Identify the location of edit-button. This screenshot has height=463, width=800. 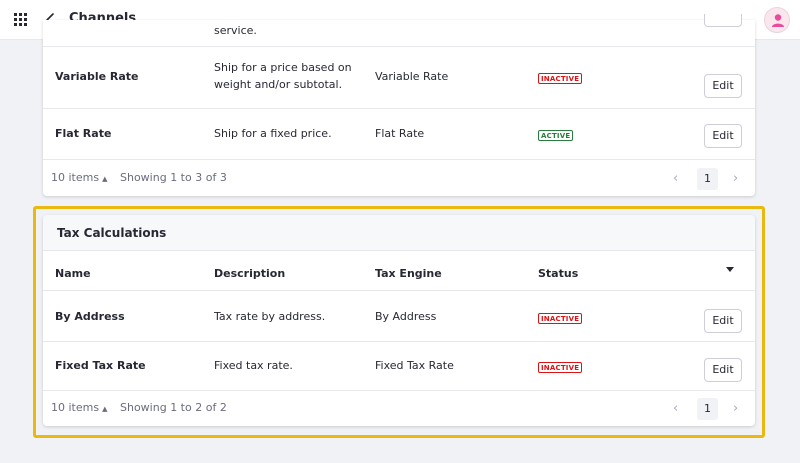
(723, 20).